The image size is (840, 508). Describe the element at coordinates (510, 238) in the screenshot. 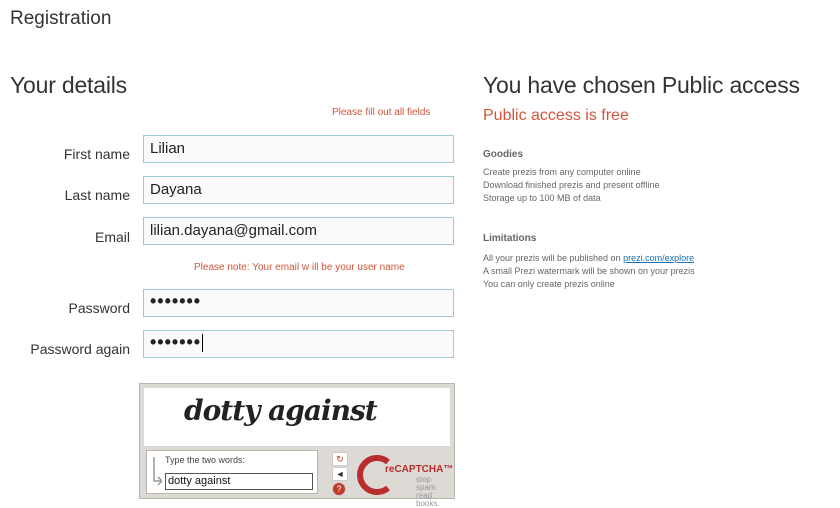

I see `limitations-title: Limitations` at that location.